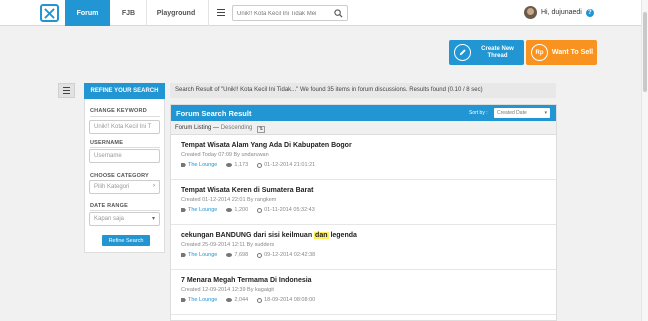  I want to click on result-title-link: Tempat Wisata Keren di Sumatera Barat, so click(247, 190).